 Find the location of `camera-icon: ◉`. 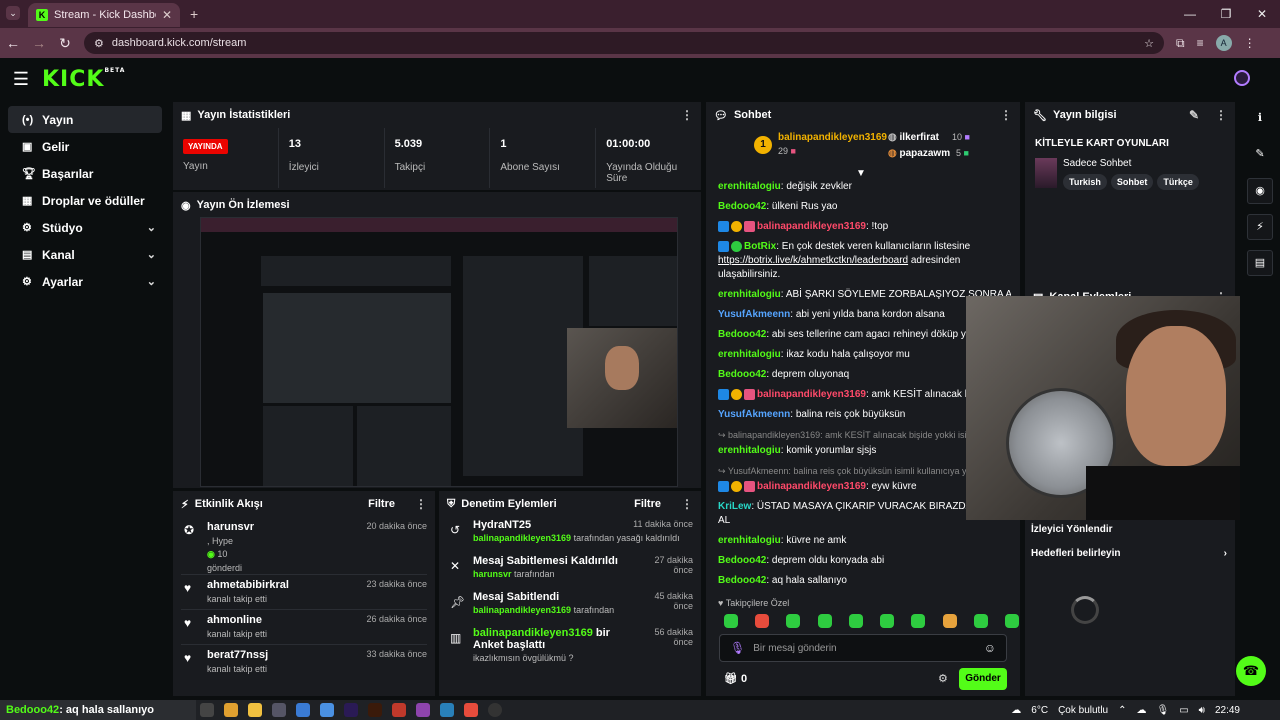

camera-icon: ◉ is located at coordinates (1260, 191).